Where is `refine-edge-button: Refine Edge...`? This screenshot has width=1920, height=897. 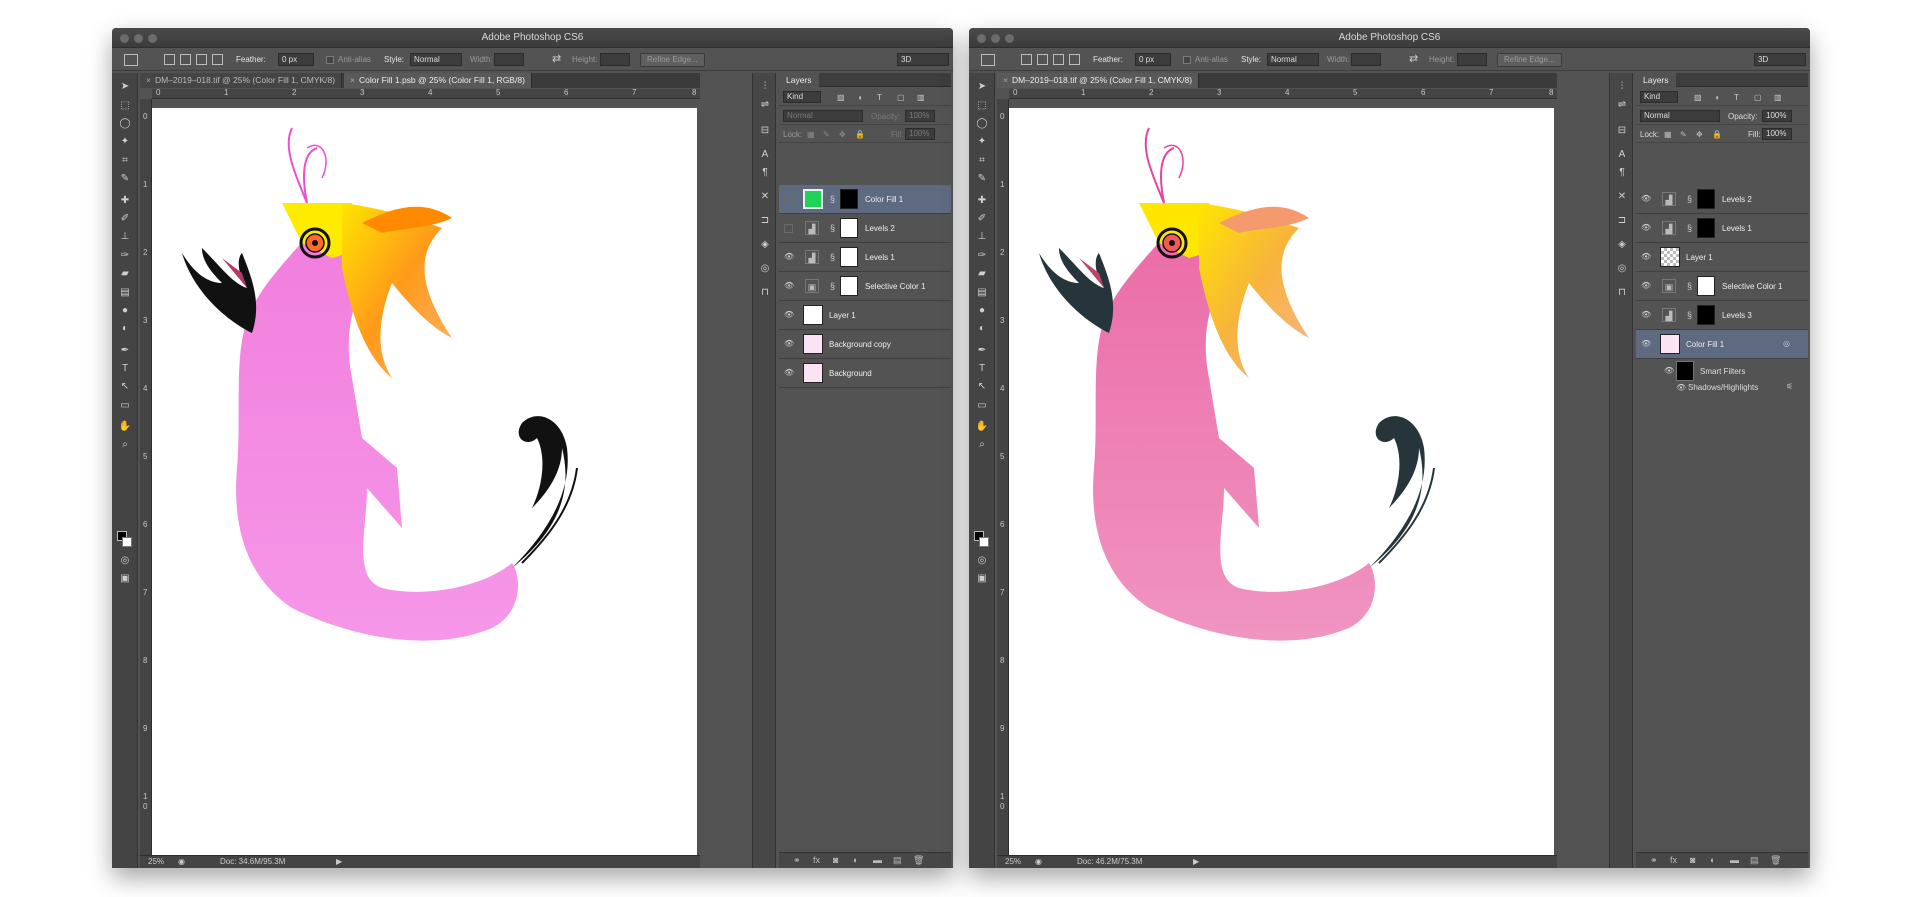 refine-edge-button: Refine Edge... is located at coordinates (672, 60).